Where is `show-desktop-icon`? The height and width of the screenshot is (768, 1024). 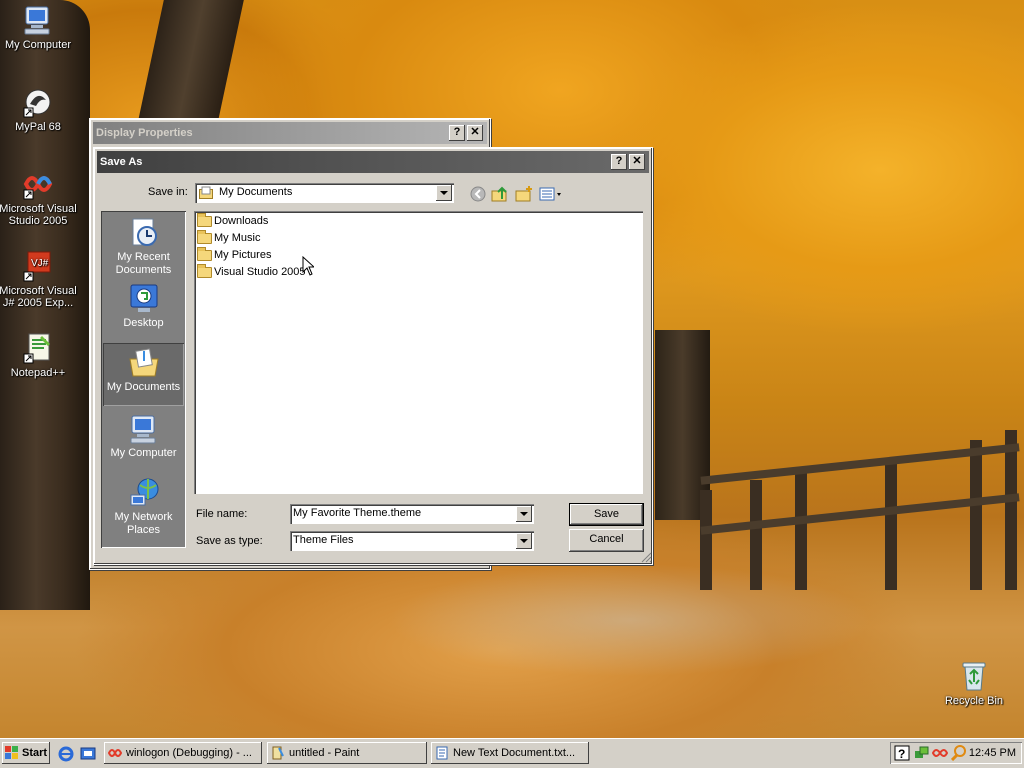 show-desktop-icon is located at coordinates (88, 754).